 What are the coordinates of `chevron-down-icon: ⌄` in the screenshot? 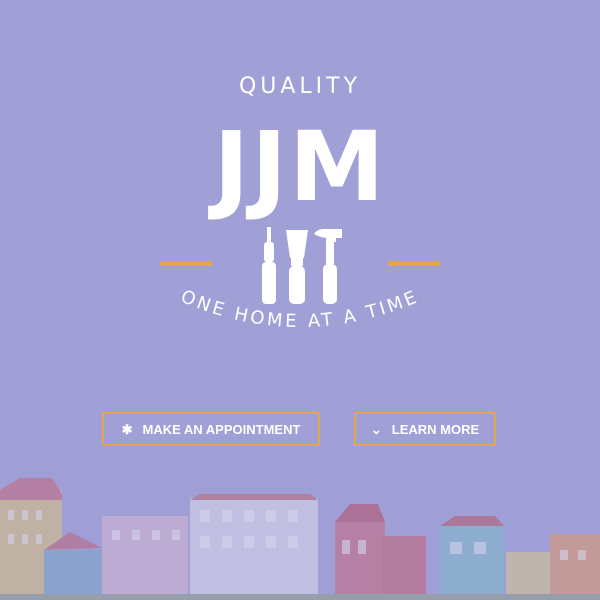 It's located at (376, 429).